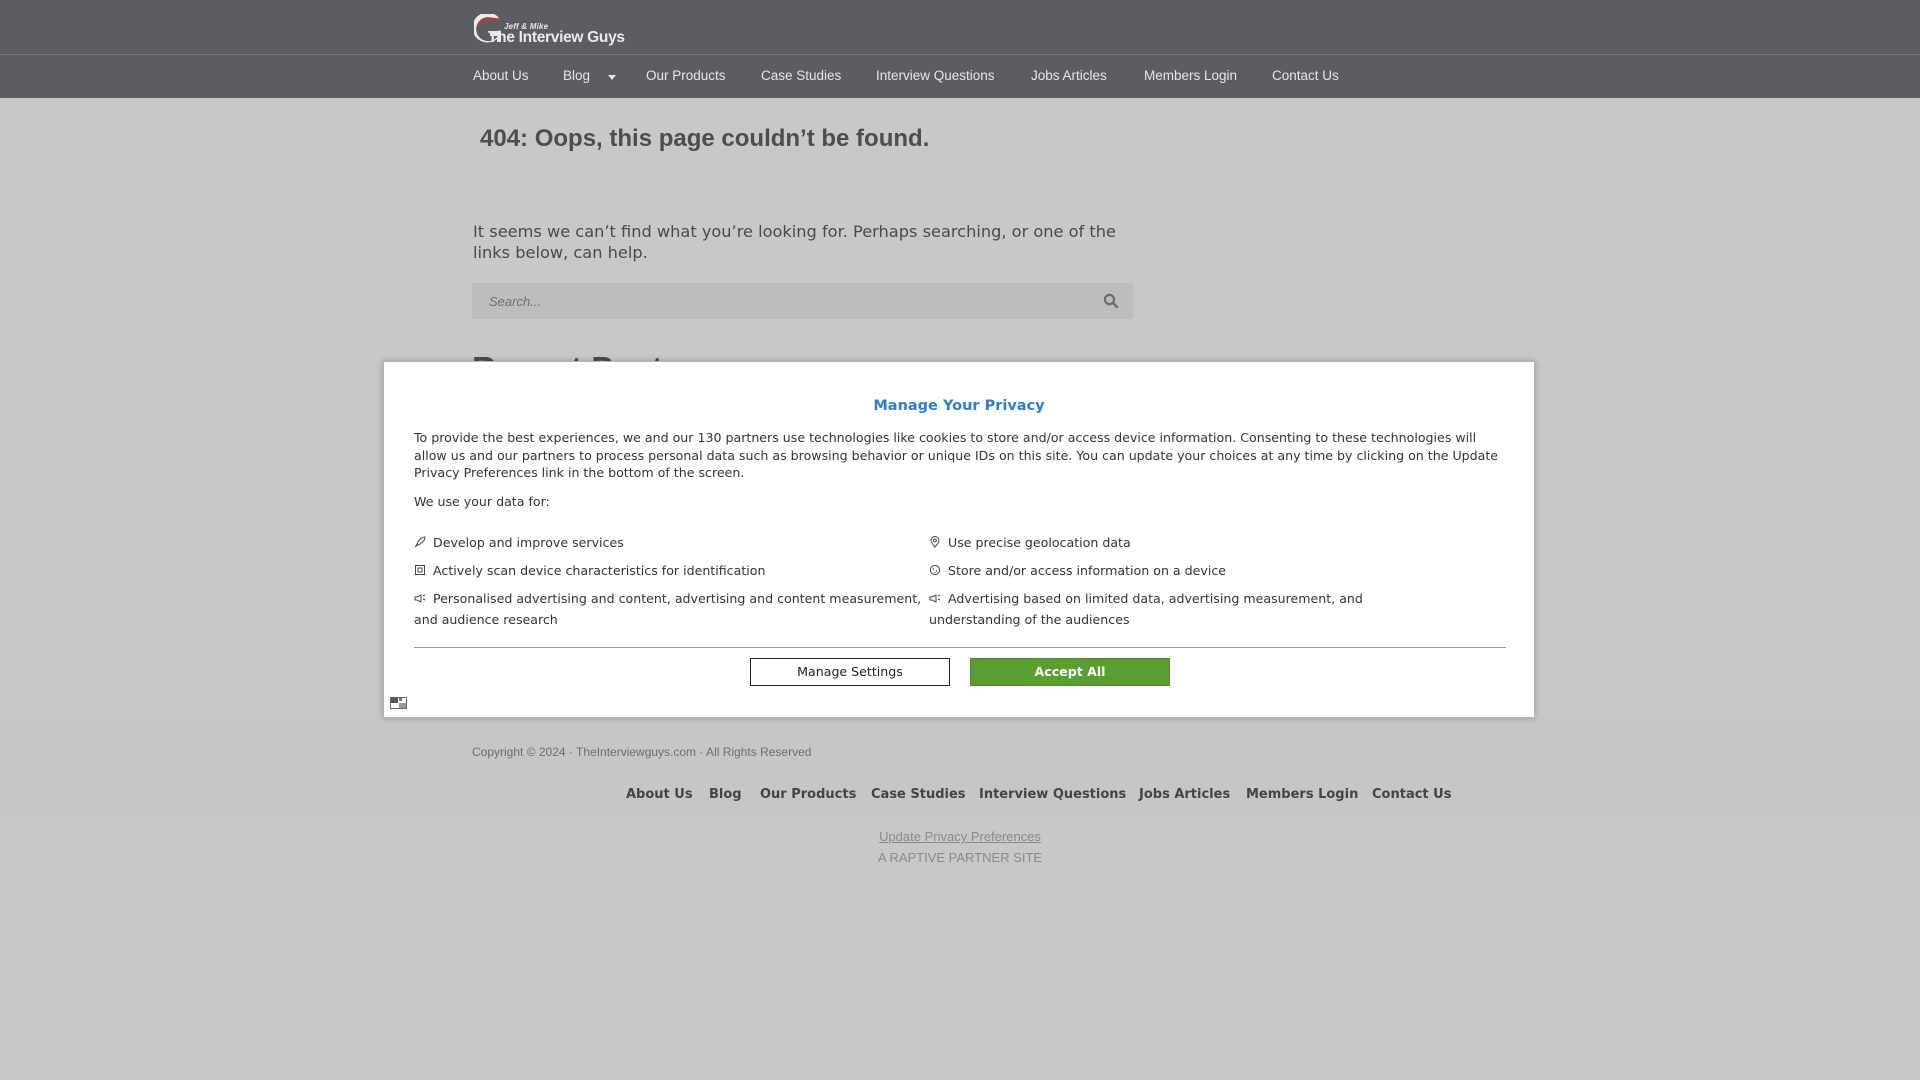 This screenshot has height=1080, width=1920. What do you see at coordinates (1411, 794) in the screenshot?
I see `footer-link-contact-us: Contact Us` at bounding box center [1411, 794].